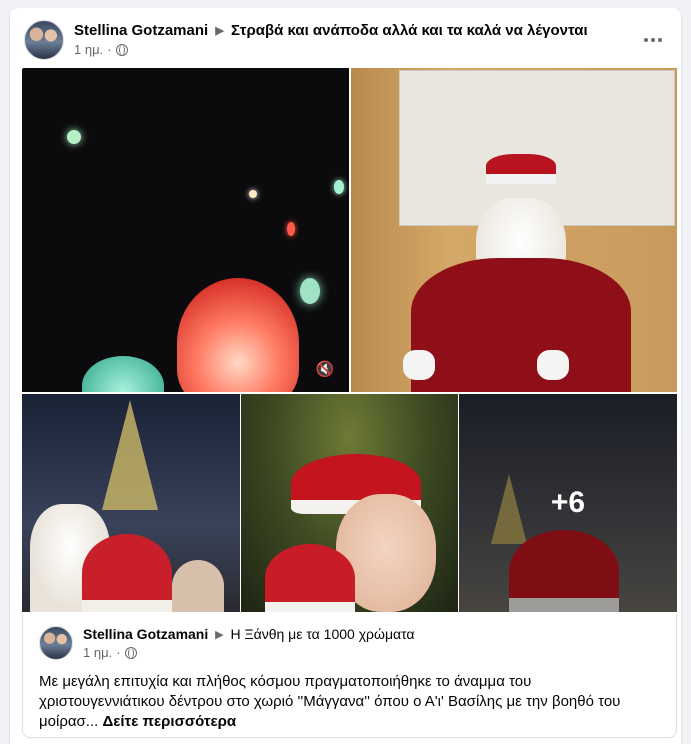  I want to click on santa-suit, so click(521, 325).